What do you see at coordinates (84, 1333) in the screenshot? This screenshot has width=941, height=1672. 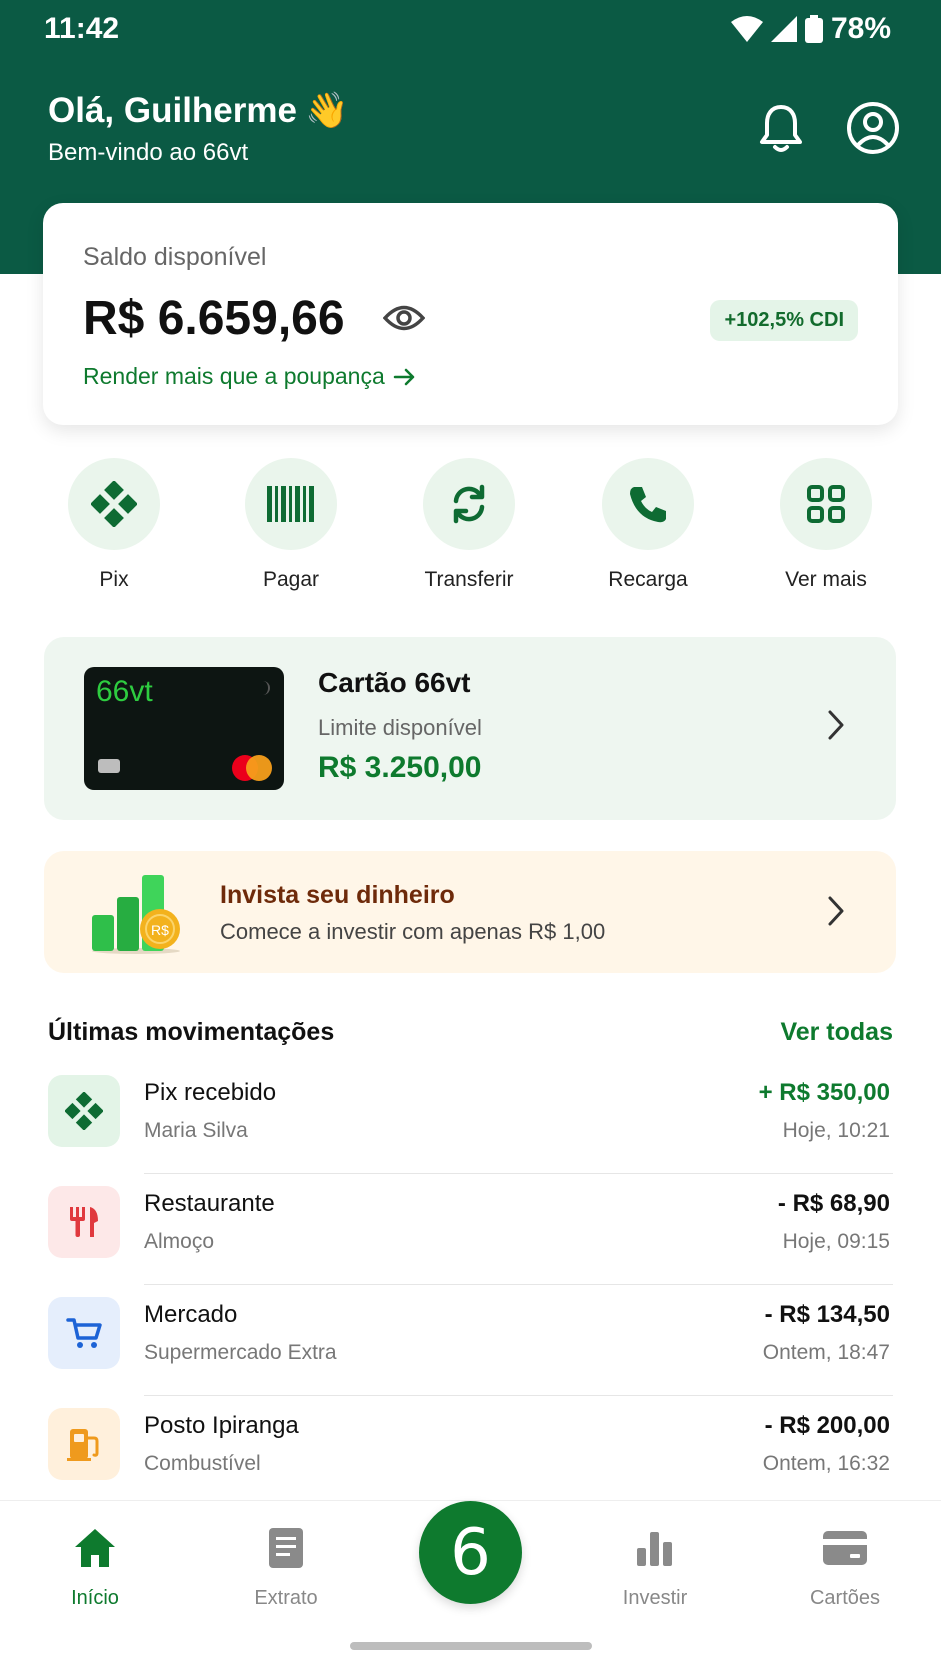 I see `cart-icon` at bounding box center [84, 1333].